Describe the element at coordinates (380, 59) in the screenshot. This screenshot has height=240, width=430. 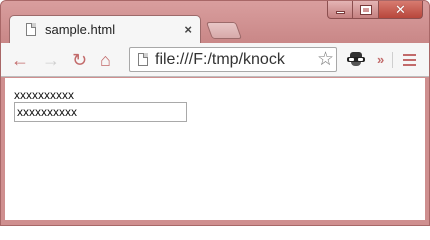
I see `extensions-overflow-icon: »` at that location.